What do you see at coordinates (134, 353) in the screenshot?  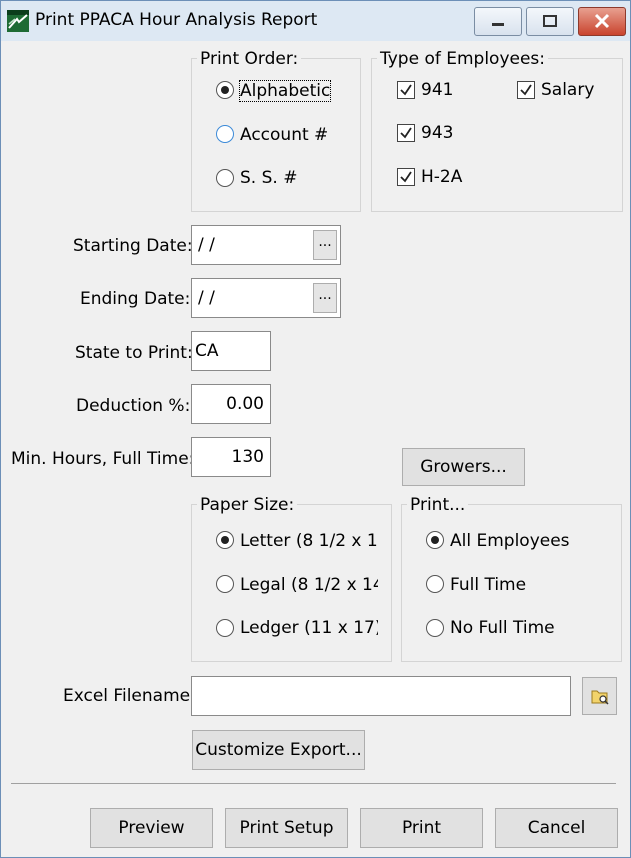 I see `state-label: State to Print:` at bounding box center [134, 353].